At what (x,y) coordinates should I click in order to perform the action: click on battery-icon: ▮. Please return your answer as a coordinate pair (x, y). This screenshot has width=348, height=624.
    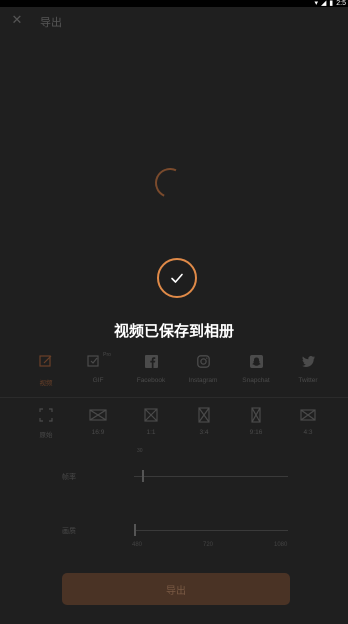
    Looking at the image, I should click on (331, 3).